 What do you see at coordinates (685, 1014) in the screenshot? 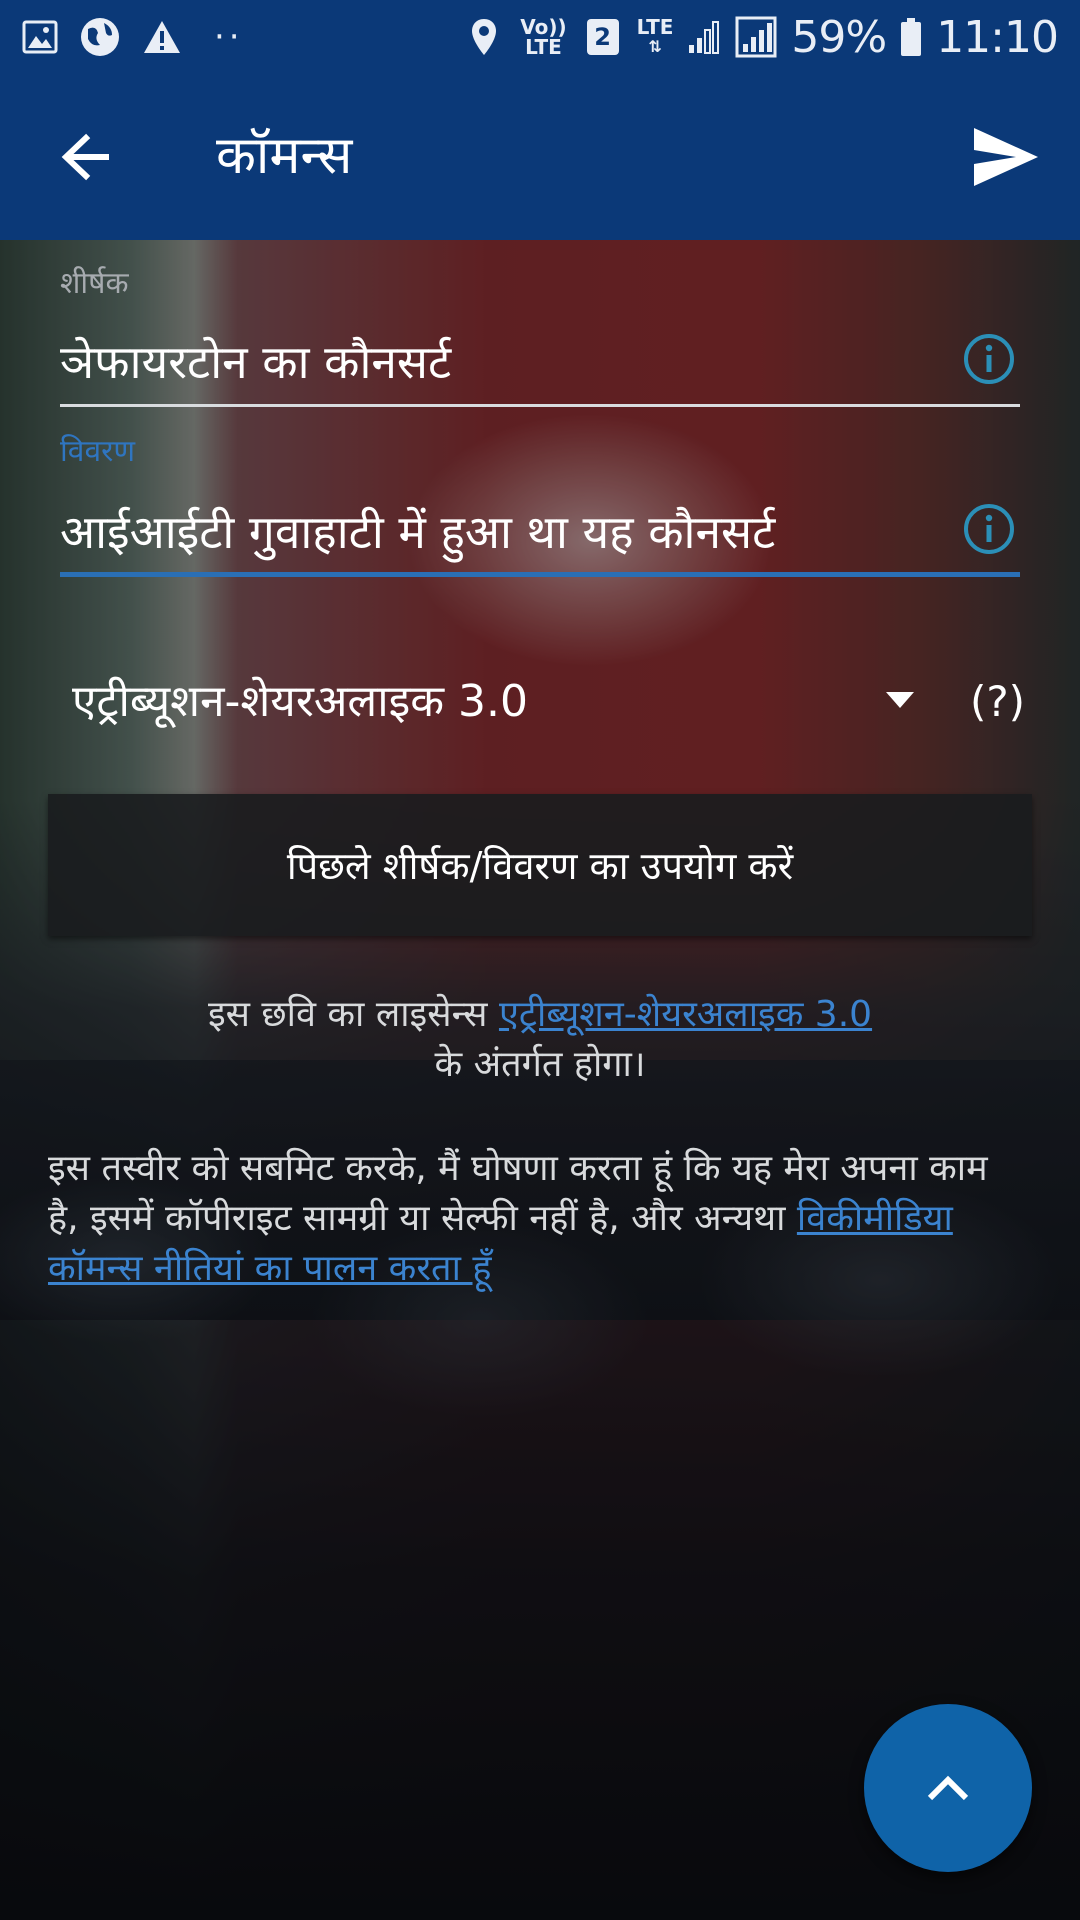
I see `license-note-link: एट्रीब्यूशन-शेयरअलाइक 3.0` at bounding box center [685, 1014].